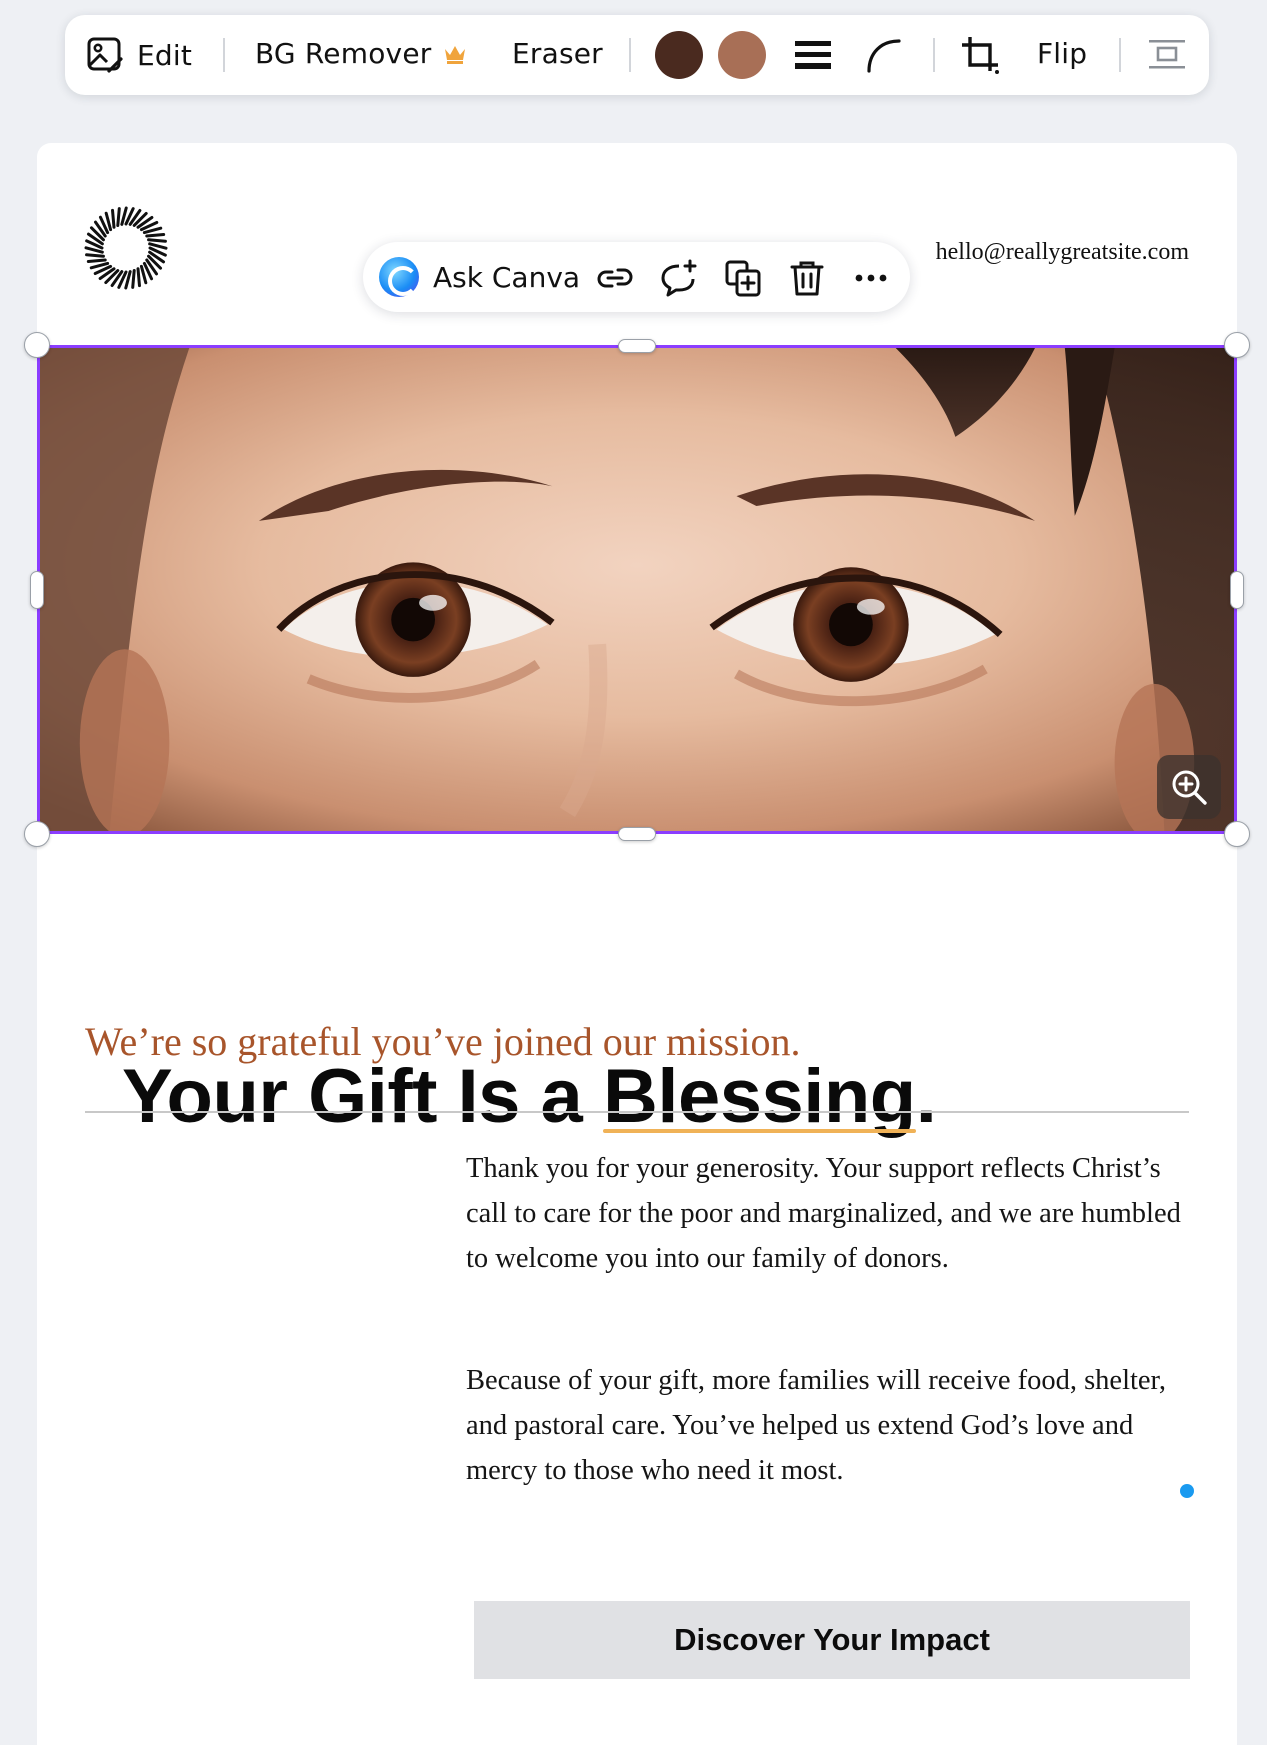 This screenshot has width=1267, height=1745. I want to click on bg-remover-button: BG Remover, so click(361, 53).